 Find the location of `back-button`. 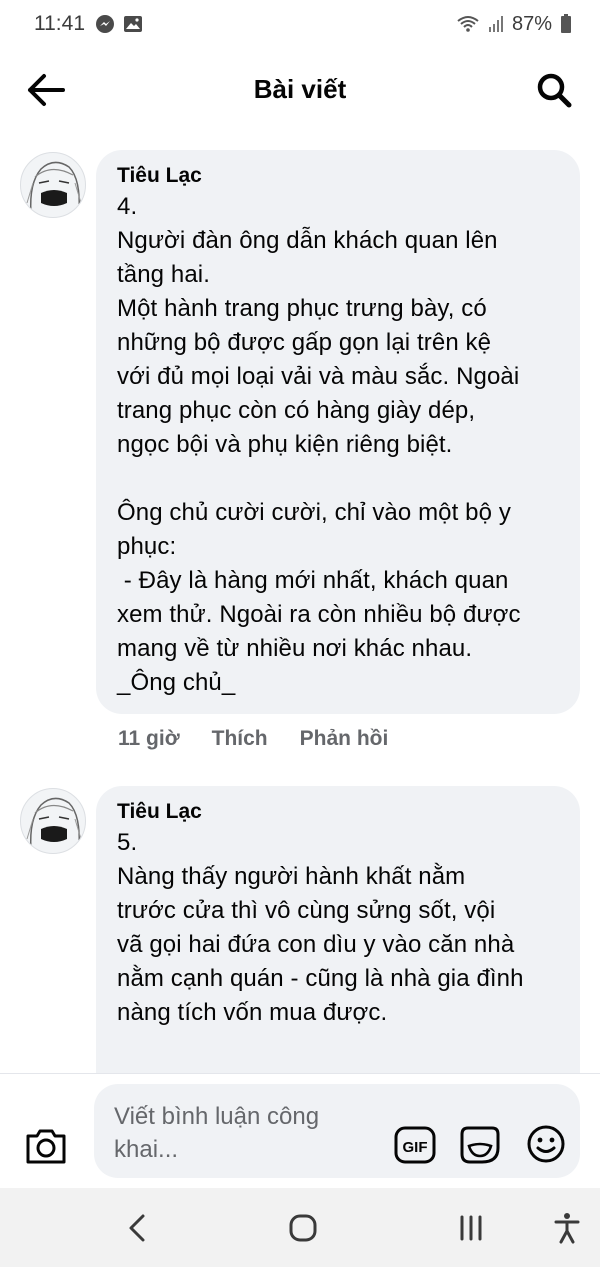

back-button is located at coordinates (46, 90).